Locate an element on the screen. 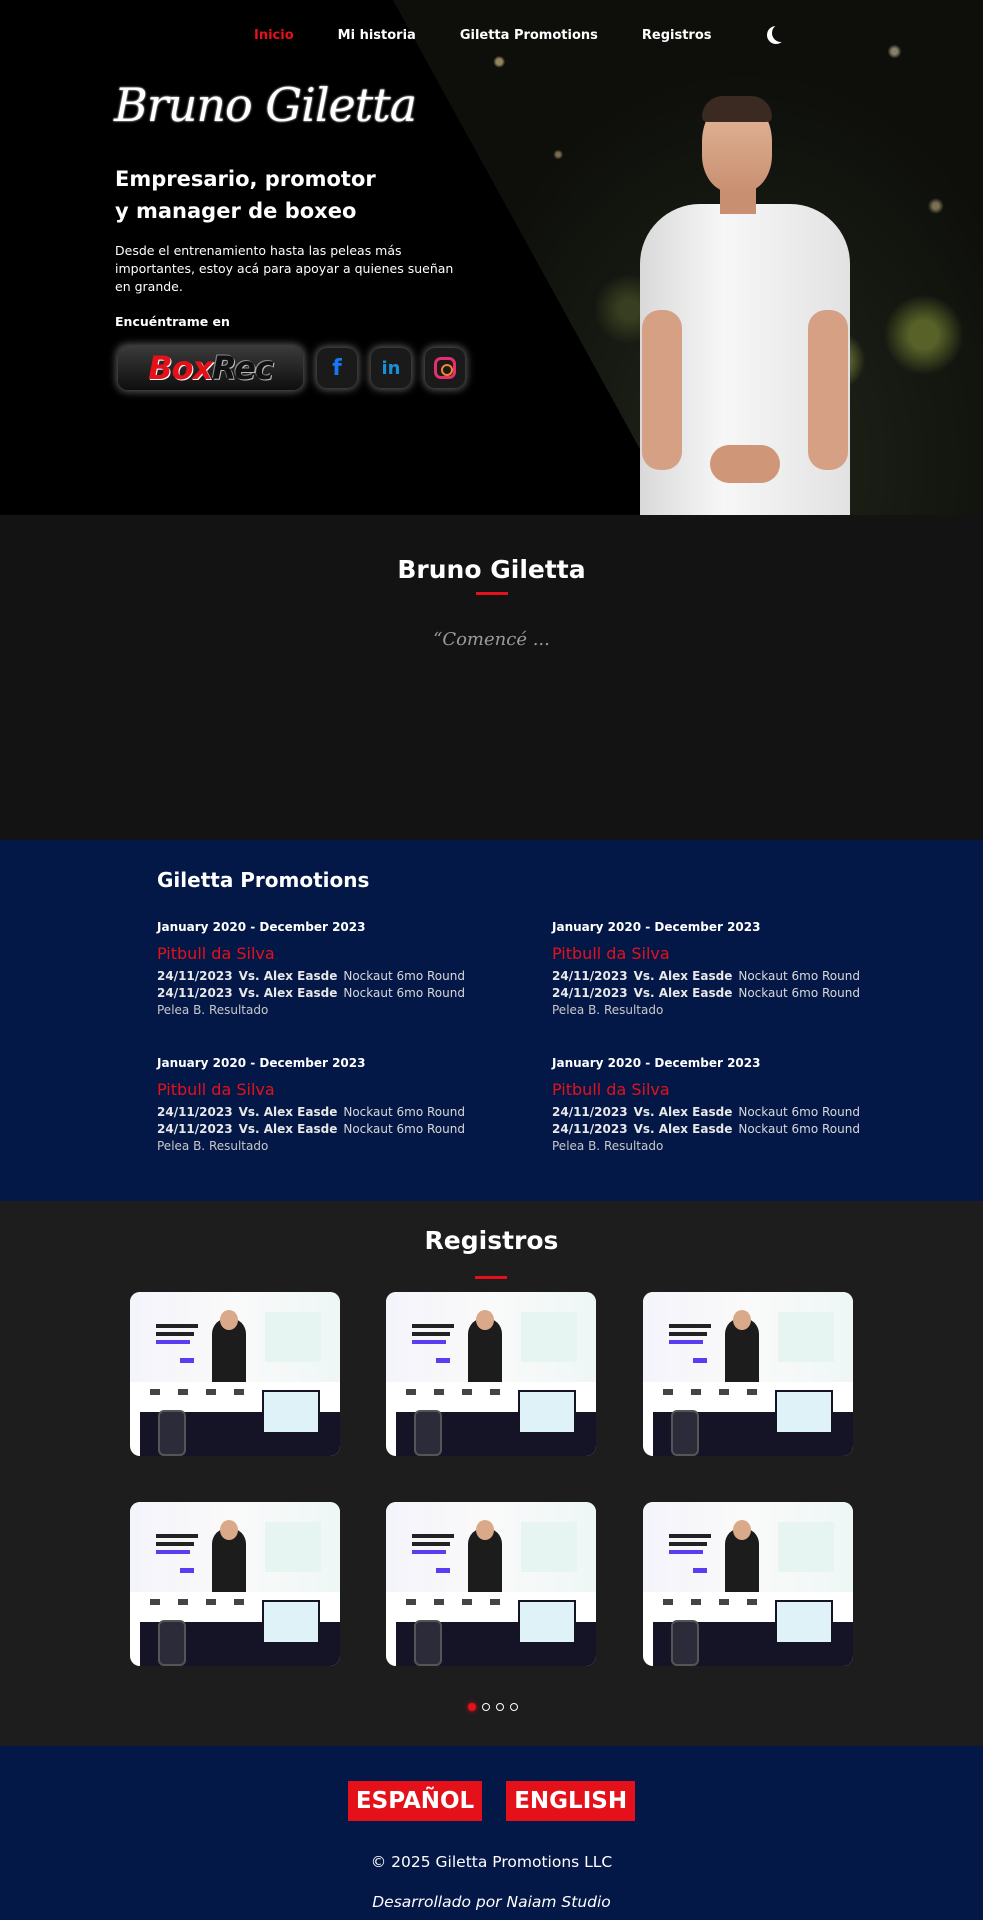 The image size is (983, 1920). lang-es-button: ESPAÑOL is located at coordinates (415, 1801).